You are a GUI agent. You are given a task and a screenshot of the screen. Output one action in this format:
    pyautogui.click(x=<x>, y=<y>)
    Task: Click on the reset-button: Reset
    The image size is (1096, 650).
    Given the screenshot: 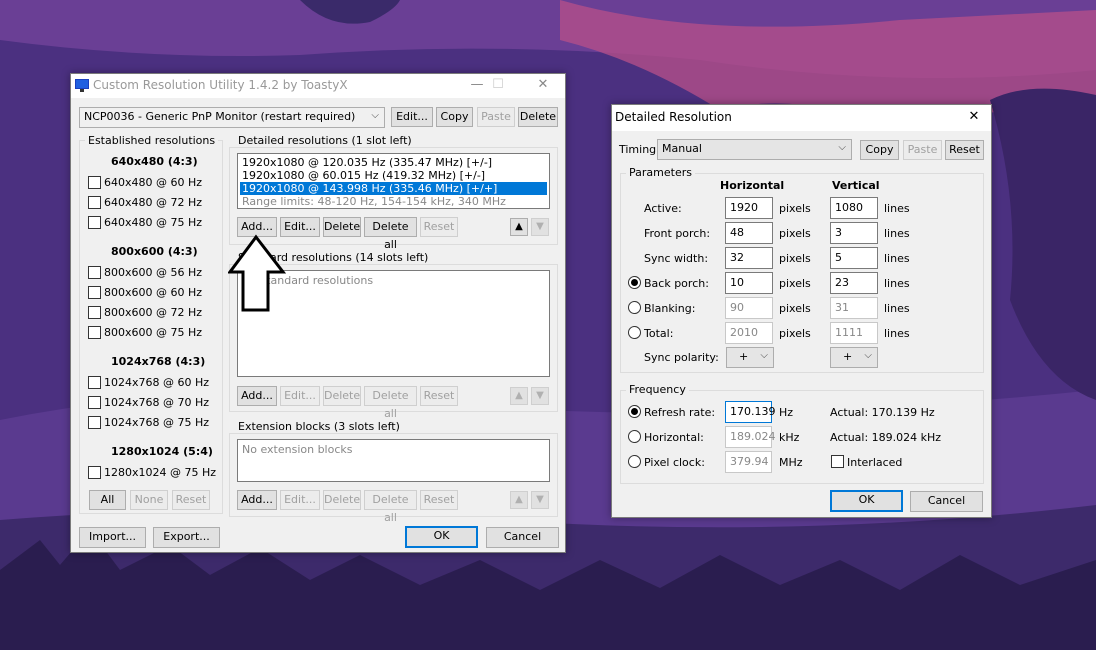 What is the action you would take?
    pyautogui.click(x=964, y=150)
    